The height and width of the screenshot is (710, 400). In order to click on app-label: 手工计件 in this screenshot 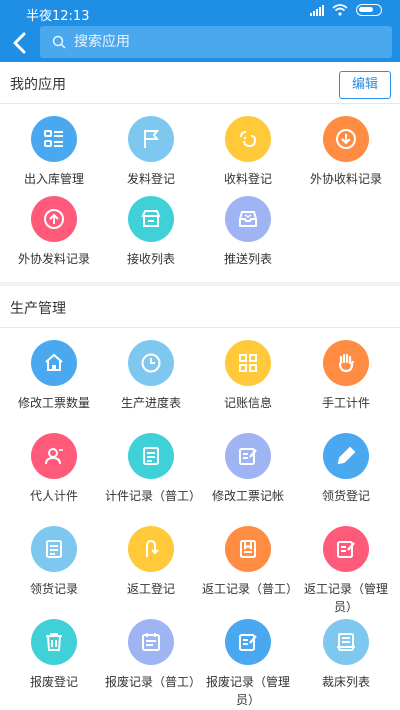, I will do `click(345, 403)`.